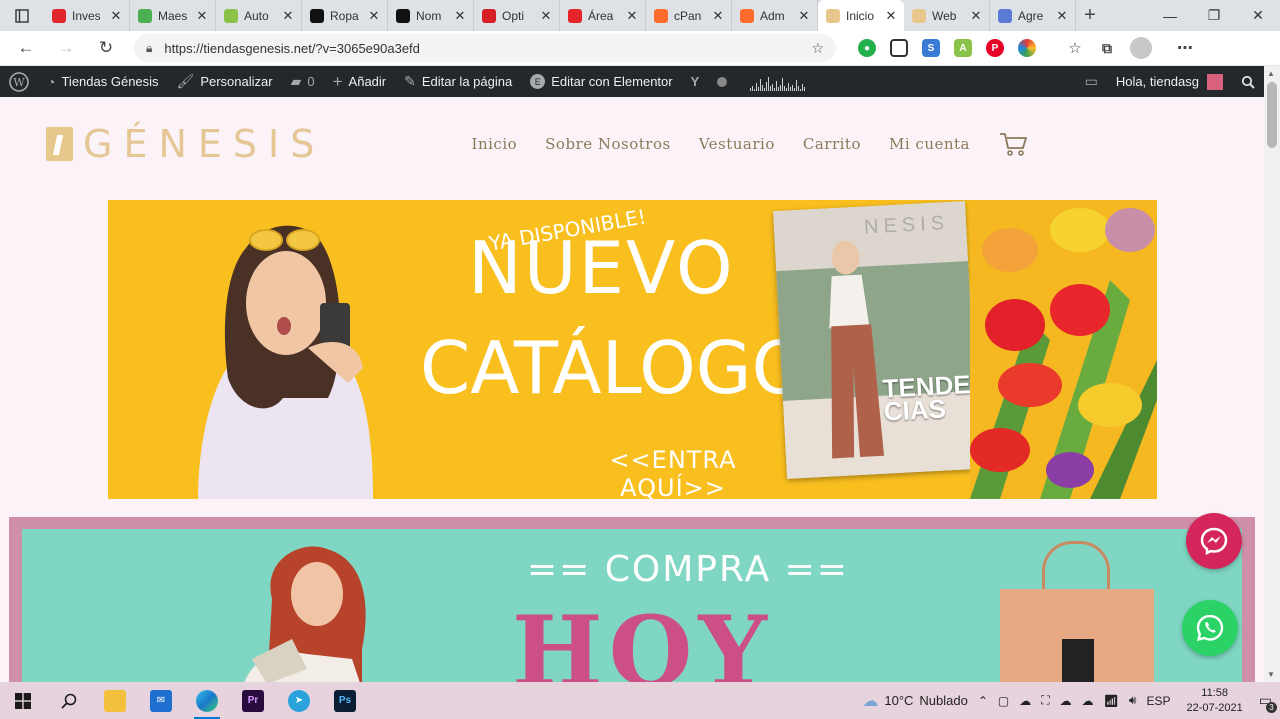 The height and width of the screenshot is (719, 1280). I want to click on menu-item-vestuario: Vestuario, so click(737, 144).